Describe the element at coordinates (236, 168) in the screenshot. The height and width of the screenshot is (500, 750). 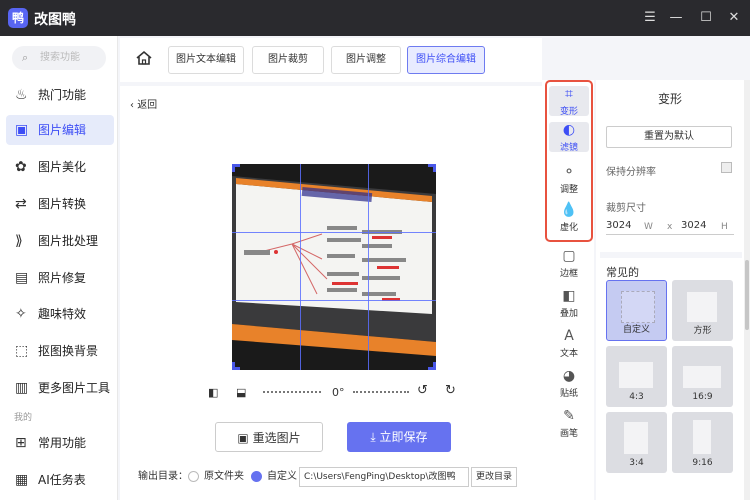
I see `crop-handle-tl` at that location.